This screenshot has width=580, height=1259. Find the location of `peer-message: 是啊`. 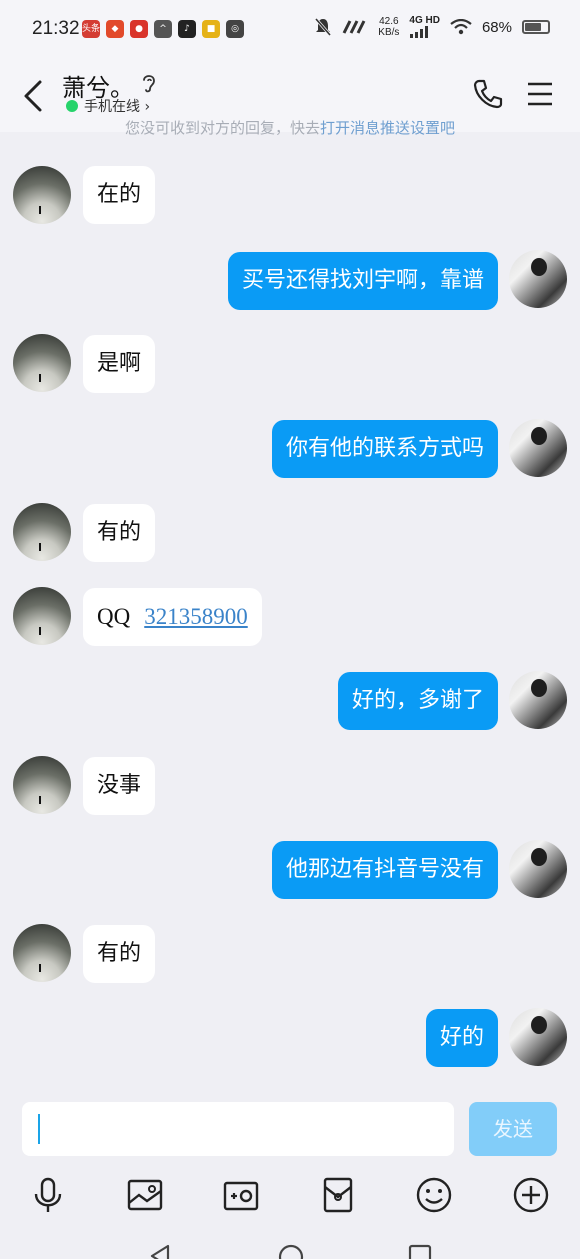

peer-message: 是啊 is located at coordinates (119, 364).